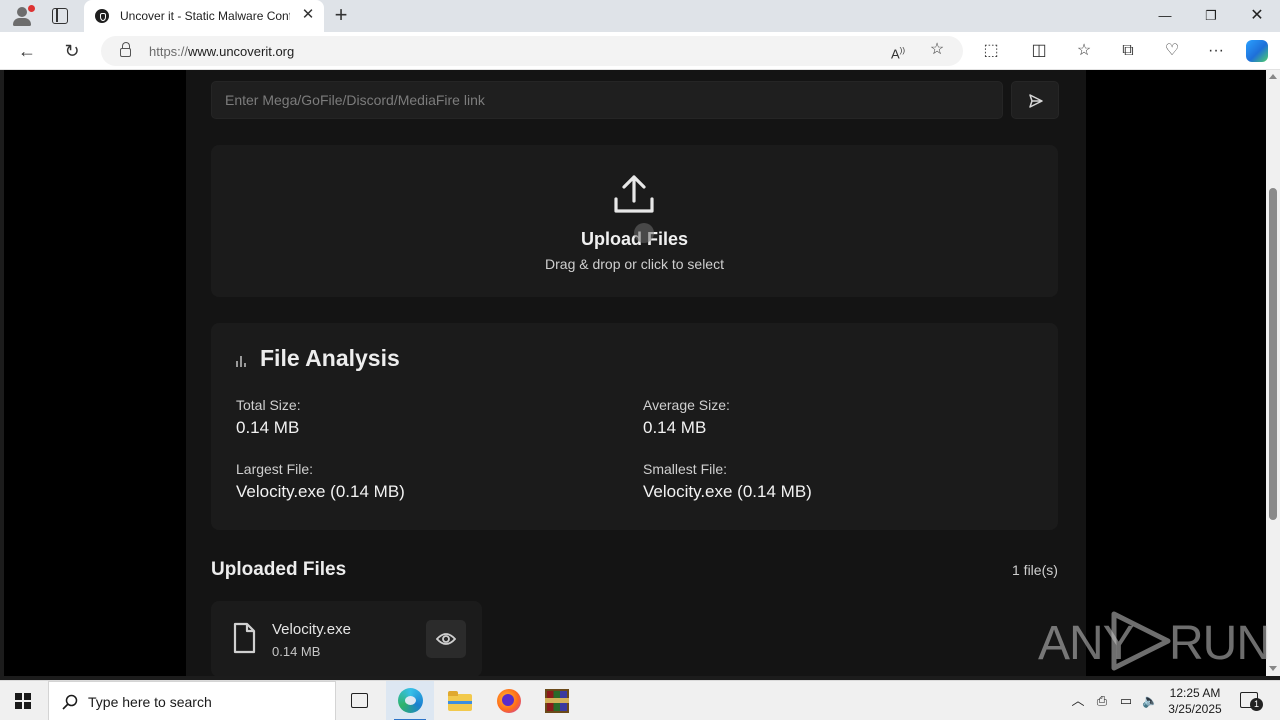  What do you see at coordinates (1150, 701) in the screenshot?
I see `volume-icon: 🔈` at bounding box center [1150, 701].